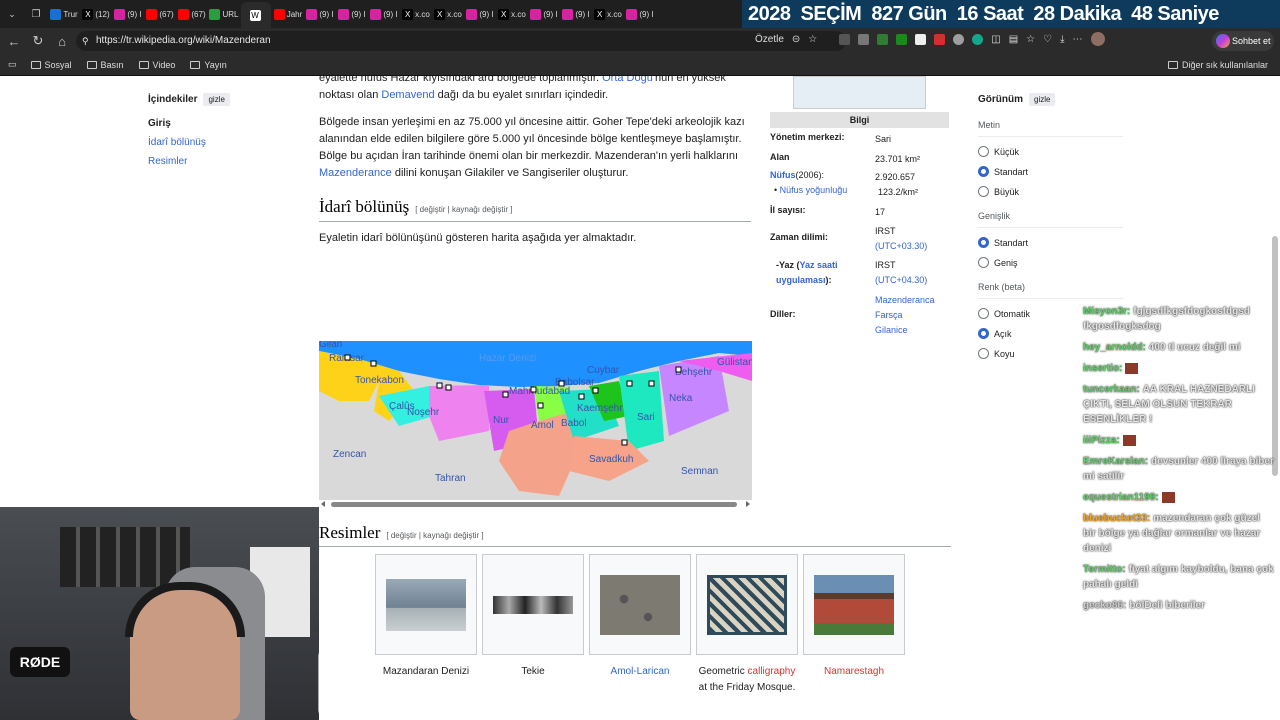  What do you see at coordinates (1053, 151) in the screenshot?
I see `radio-text-small: Küçük` at bounding box center [1053, 151].